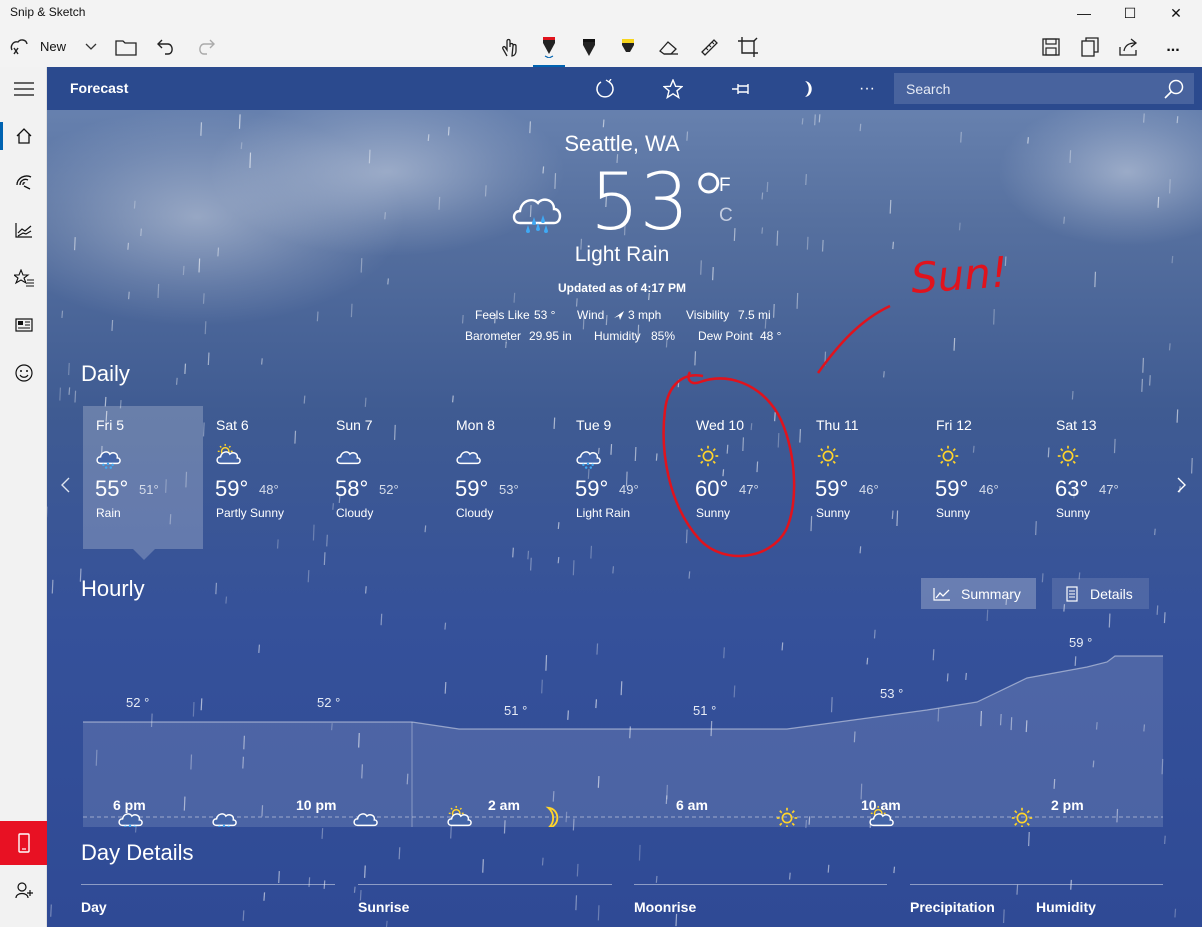  I want to click on day-card: Thu 11 59° 46° Sunny, so click(863, 477).